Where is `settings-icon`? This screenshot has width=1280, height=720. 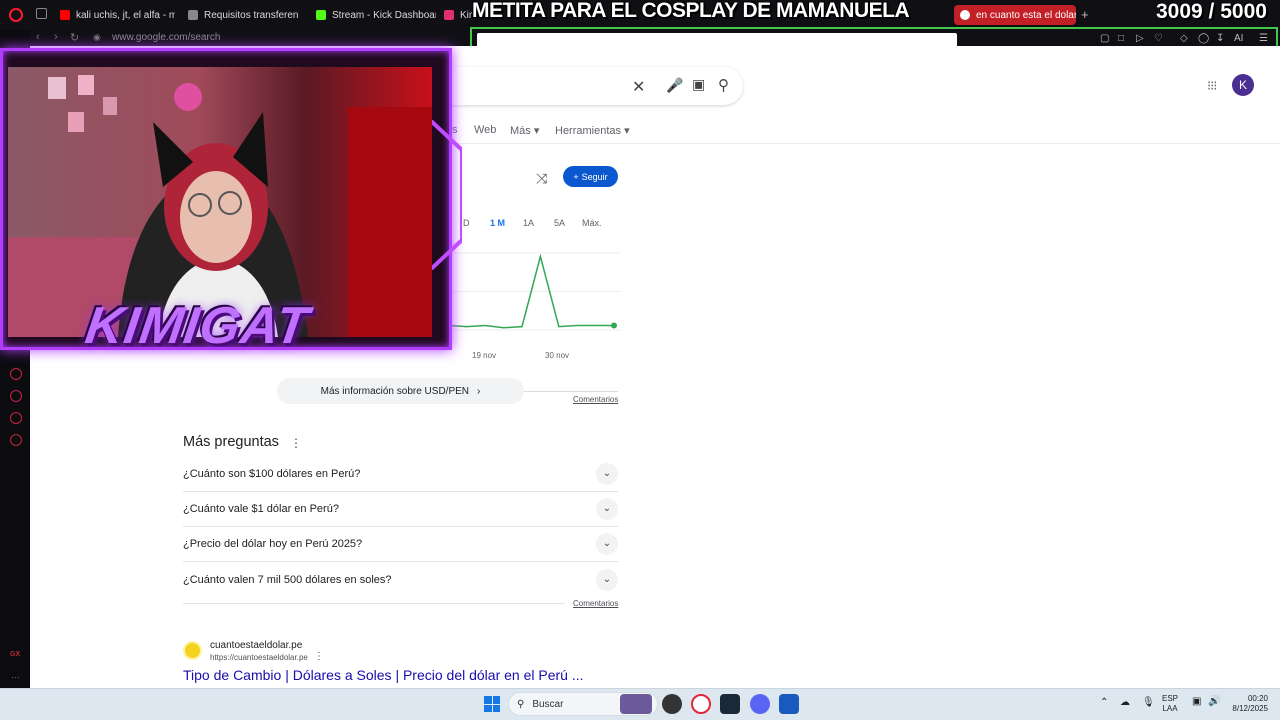 settings-icon is located at coordinates (16, 440).